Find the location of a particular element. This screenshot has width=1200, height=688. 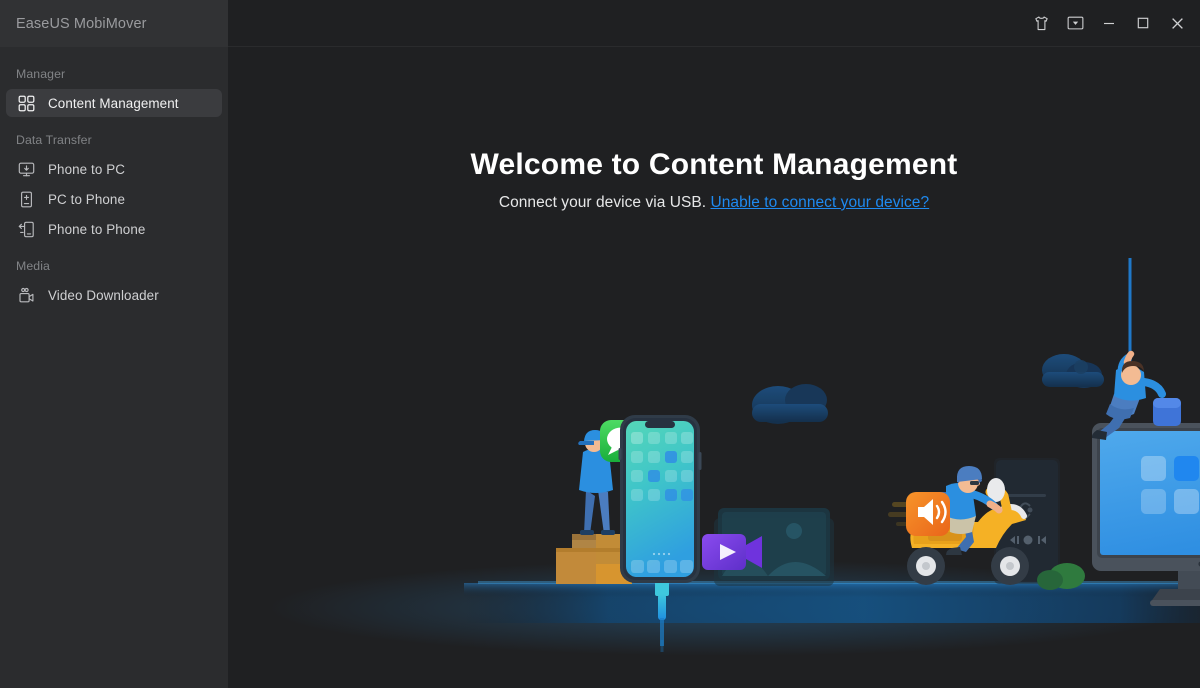

speaker-app-icon is located at coordinates (928, 514).